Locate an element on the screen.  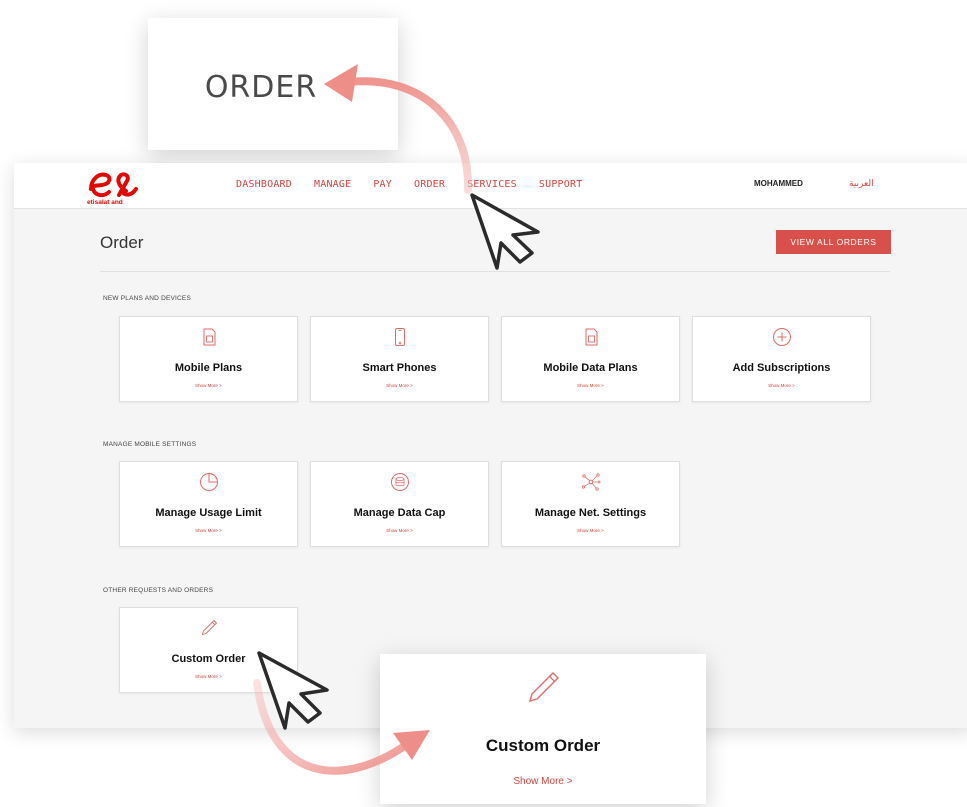
section-label-new-plans: NEW PLANS AND DEVICES is located at coordinates (147, 298).